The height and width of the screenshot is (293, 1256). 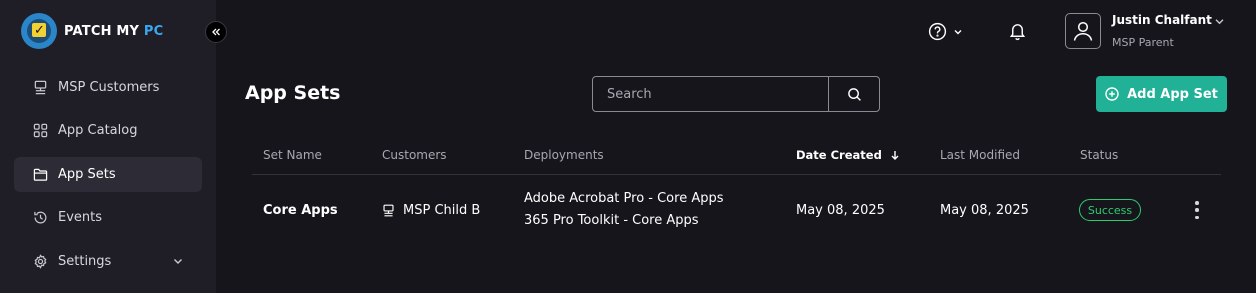 What do you see at coordinates (153, 31) in the screenshot?
I see `brand-name-accent: PC` at bounding box center [153, 31].